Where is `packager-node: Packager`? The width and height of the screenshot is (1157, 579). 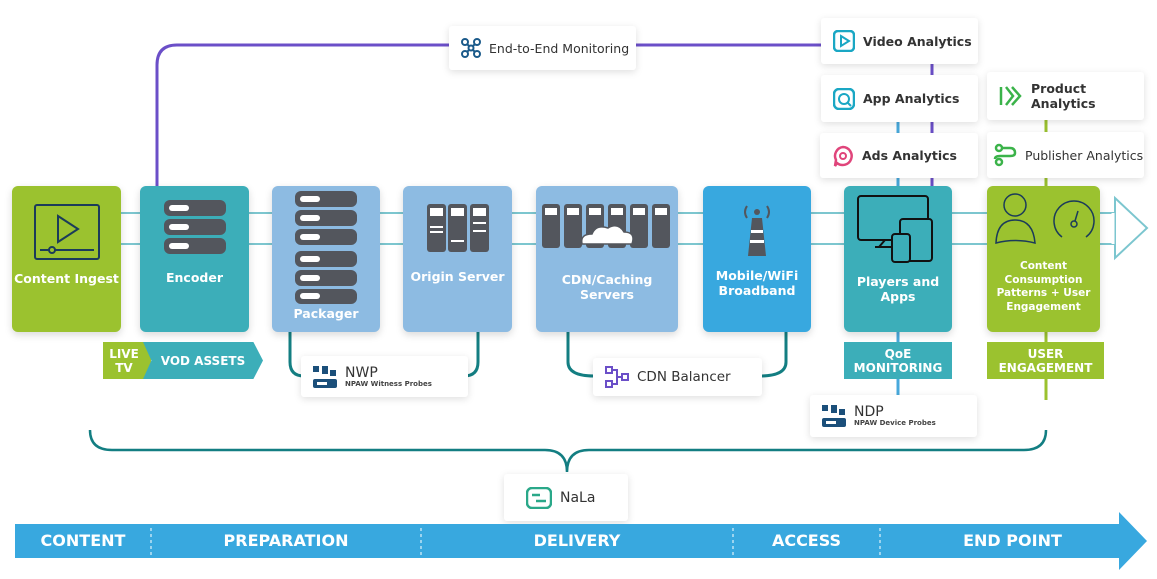
packager-node: Packager is located at coordinates (326, 259).